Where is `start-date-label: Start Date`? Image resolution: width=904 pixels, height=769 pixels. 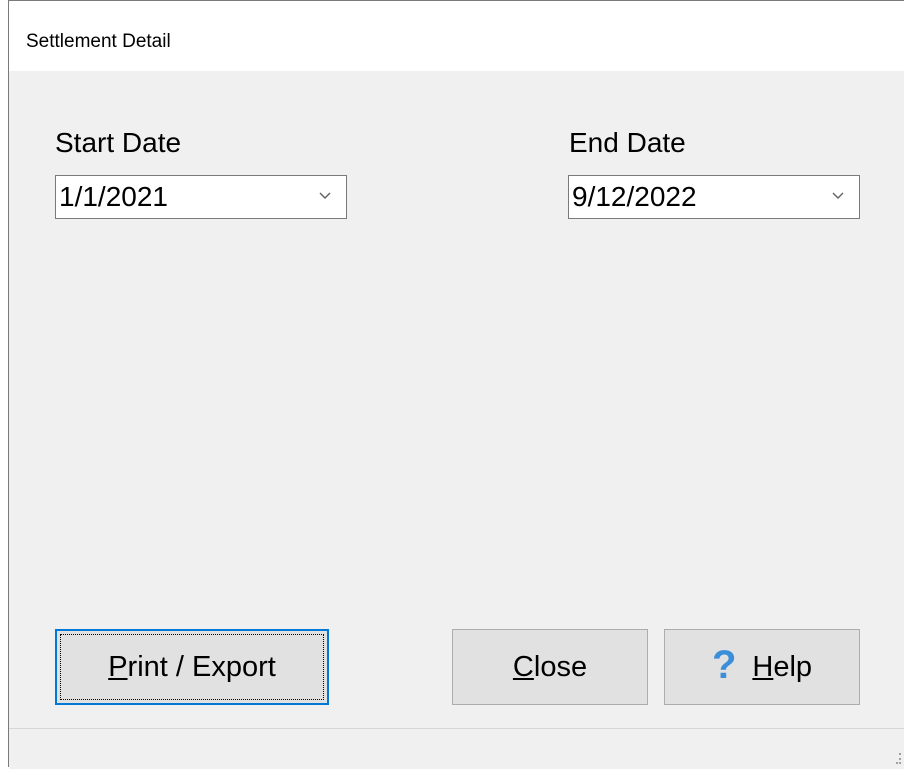
start-date-label: Start Date is located at coordinates (118, 142).